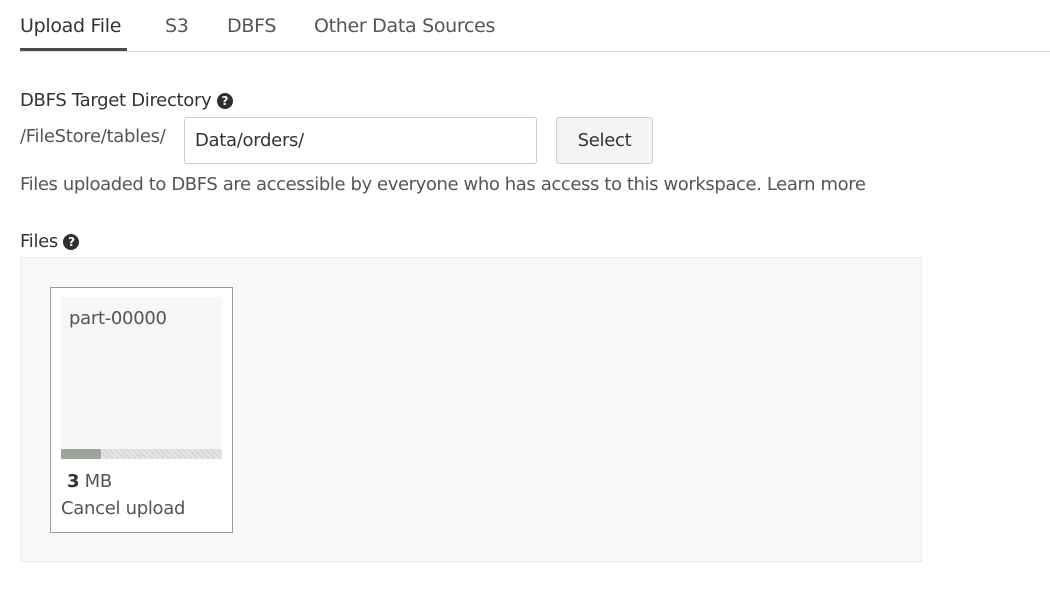 Image resolution: width=1050 pixels, height=604 pixels. Describe the element at coordinates (141, 454) in the screenshot. I see `upload-progress-bar` at that location.